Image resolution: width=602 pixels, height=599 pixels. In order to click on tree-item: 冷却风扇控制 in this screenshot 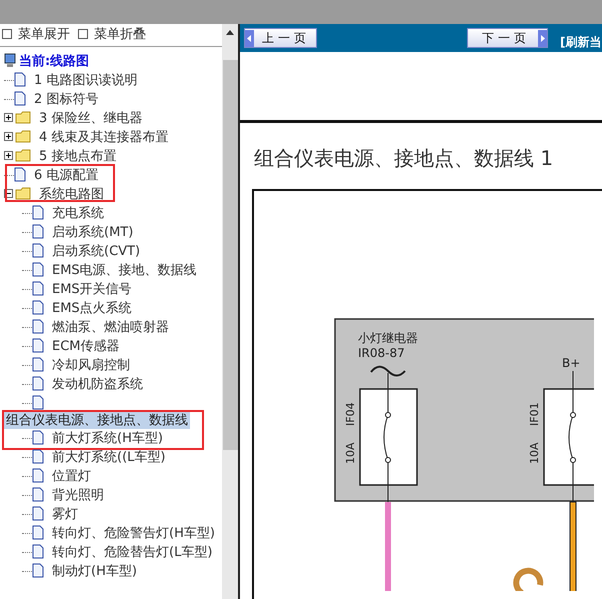, I will do `click(91, 365)`.